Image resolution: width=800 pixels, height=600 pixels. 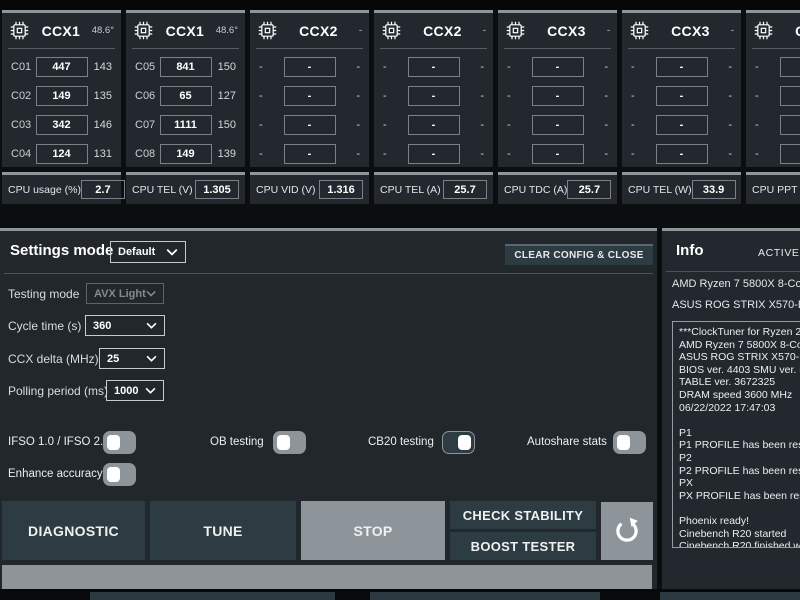 I want to click on progress-bar, so click(x=327, y=578).